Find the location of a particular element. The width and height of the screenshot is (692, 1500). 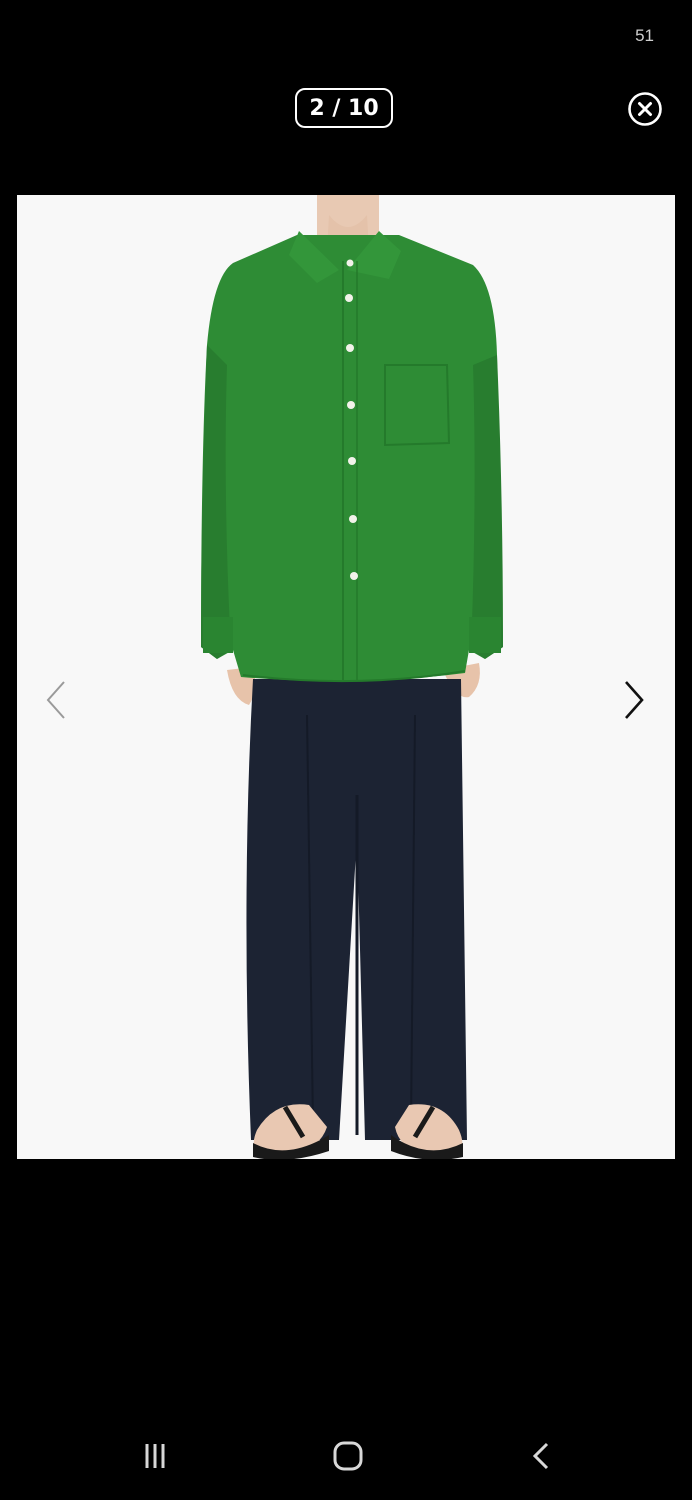

status-bar-number: 51 is located at coordinates (644, 35).